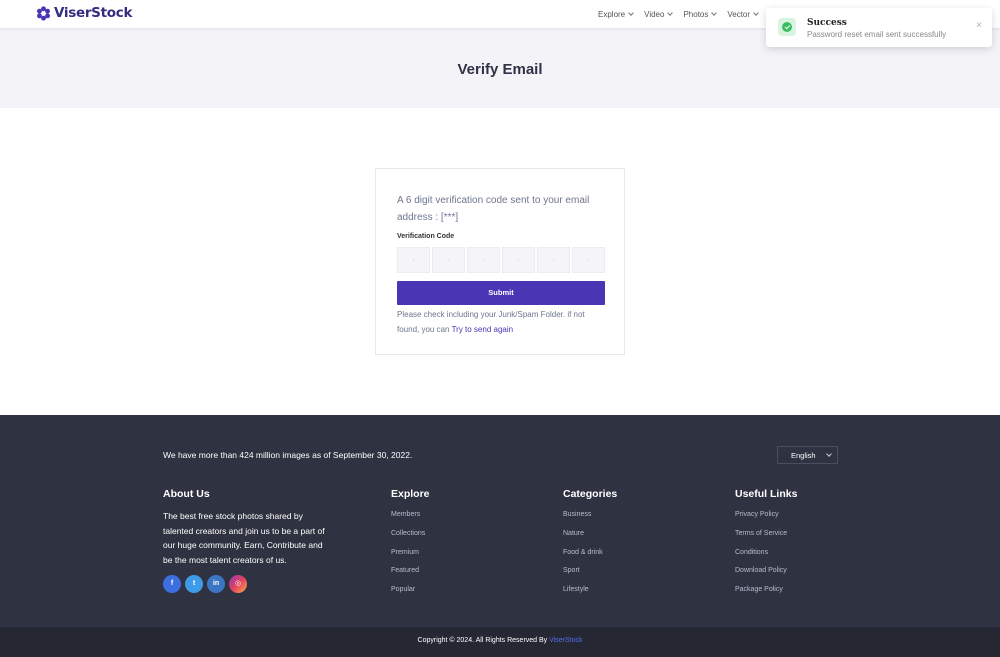 This screenshot has height=657, width=1000. What do you see at coordinates (766, 556) in the screenshot?
I see `footer-link: Conditions` at bounding box center [766, 556].